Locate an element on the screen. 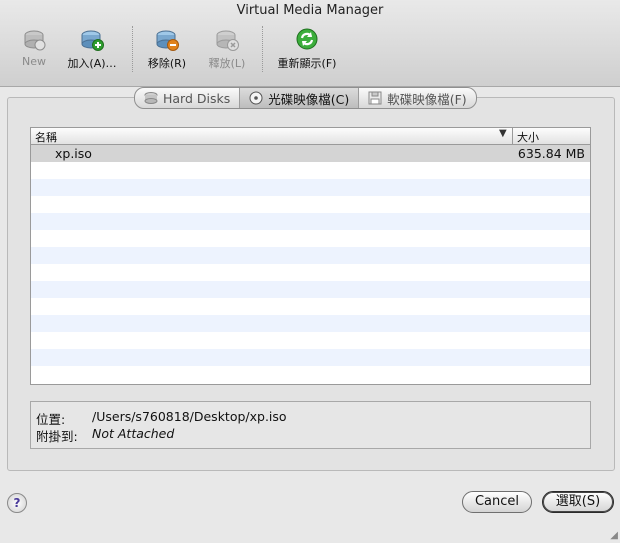  tab-cd-images-label: 光碟映像檔(C) is located at coordinates (309, 99).